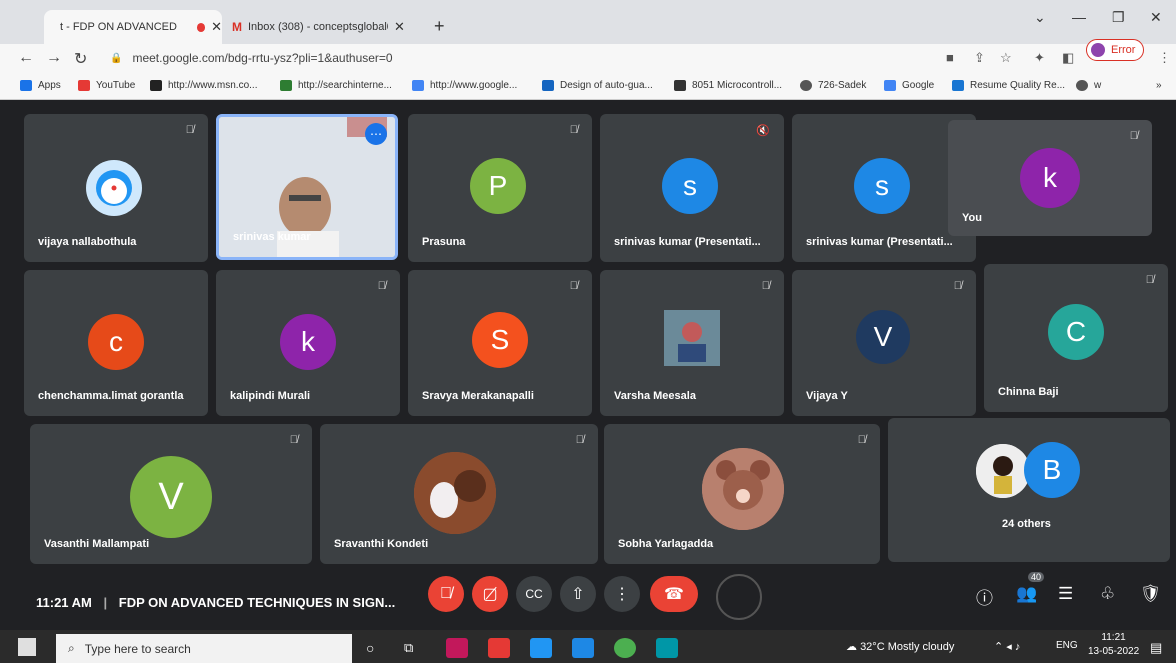 This screenshot has width=1176, height=663. I want to click on self-view-tile: k 🎙̸ You, so click(1050, 178).